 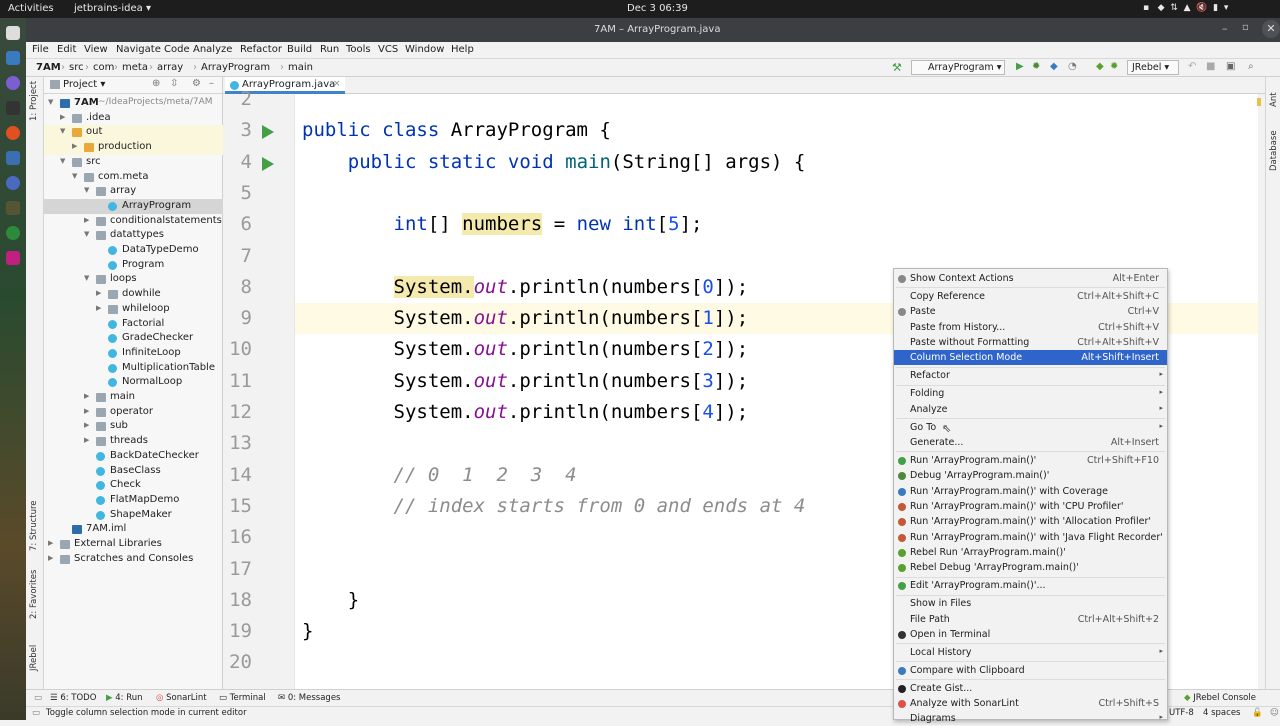 I want to click on profiler-icon: ◔, so click(x=1072, y=66).